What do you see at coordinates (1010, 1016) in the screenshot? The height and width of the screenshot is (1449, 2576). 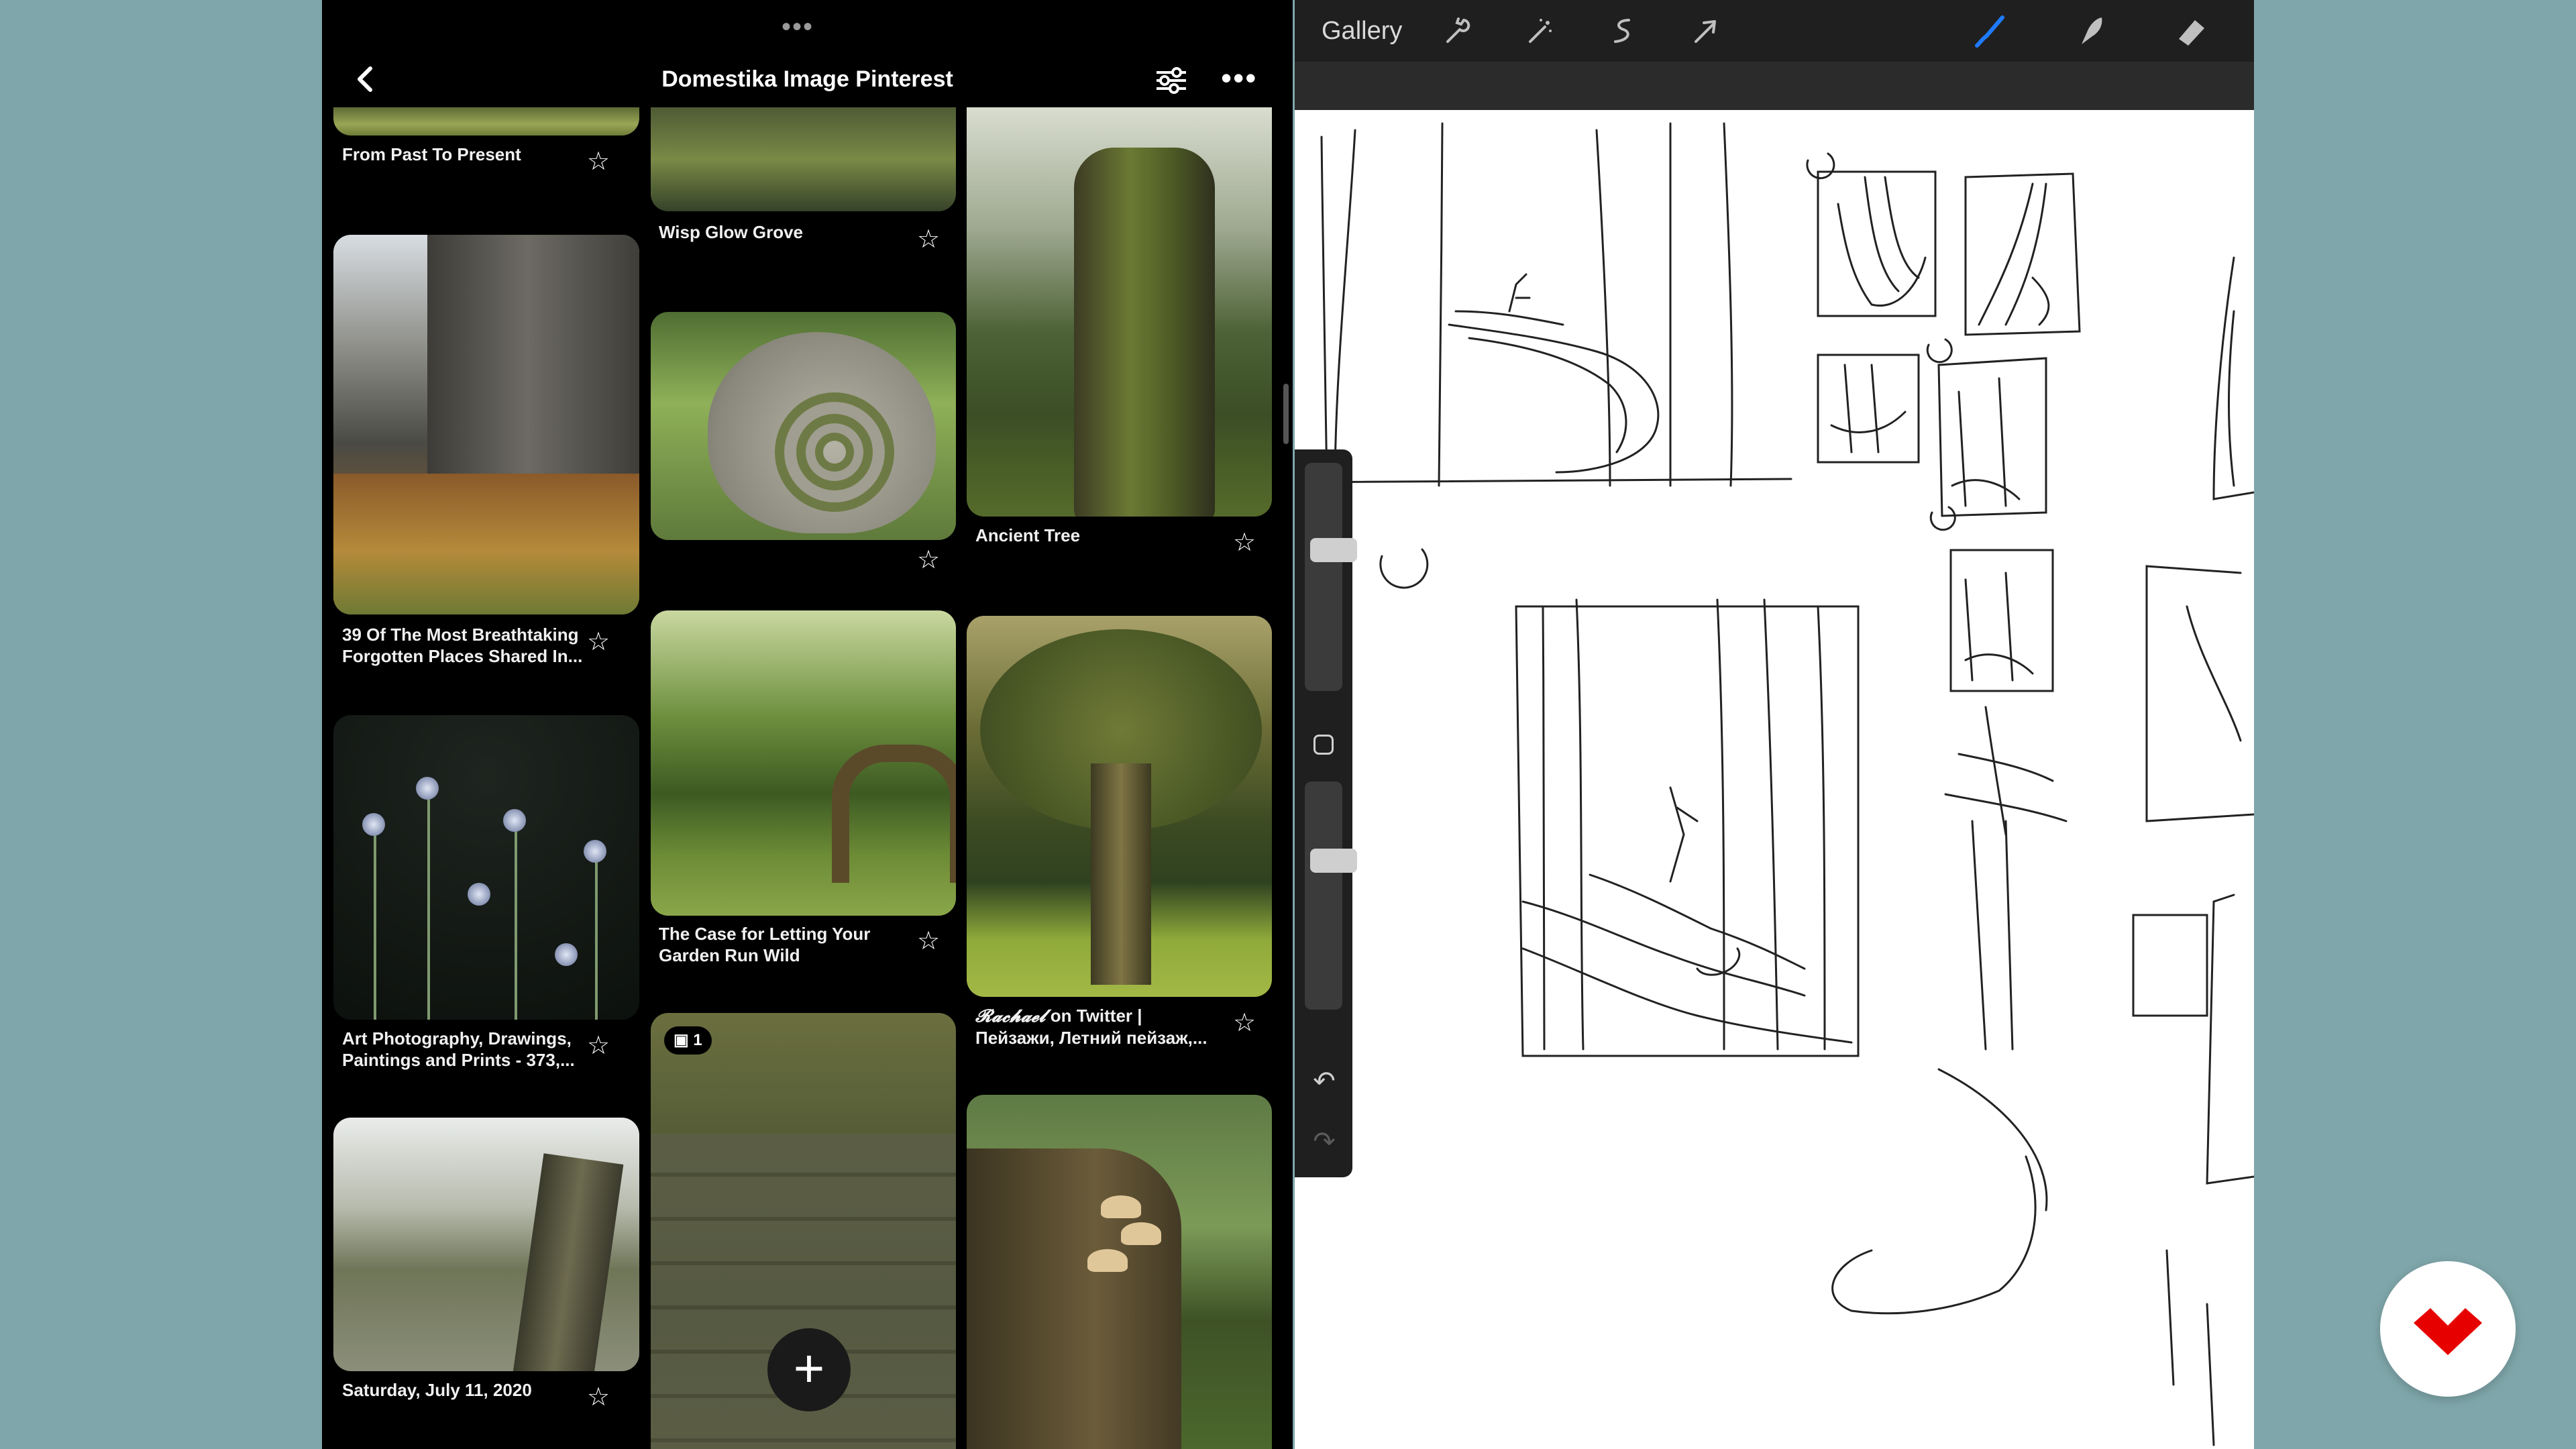 I see `twitter-name: 𝓡𝓪𝓬𝓱𝓪𝓮𝓵` at bounding box center [1010, 1016].